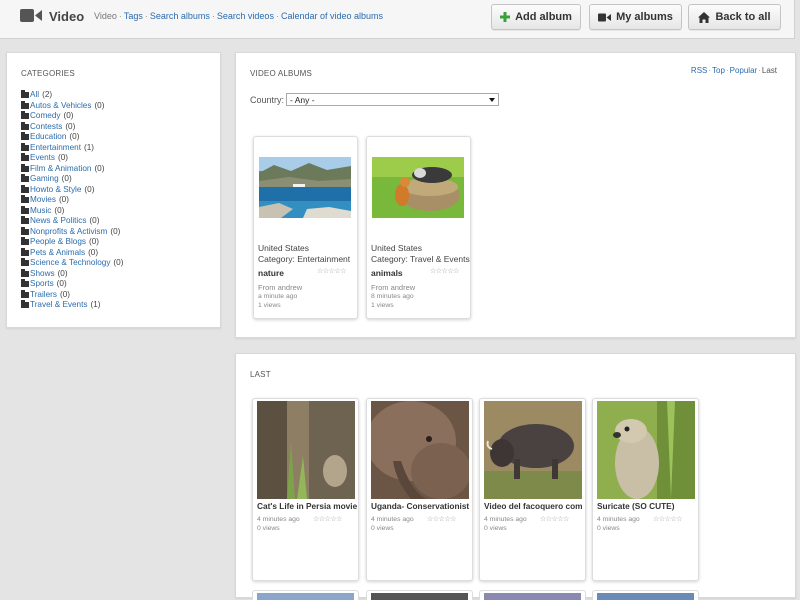 The height and width of the screenshot is (600, 800). Describe the element at coordinates (245, 16) in the screenshot. I see `nav-search-videos-link: Search videos` at that location.